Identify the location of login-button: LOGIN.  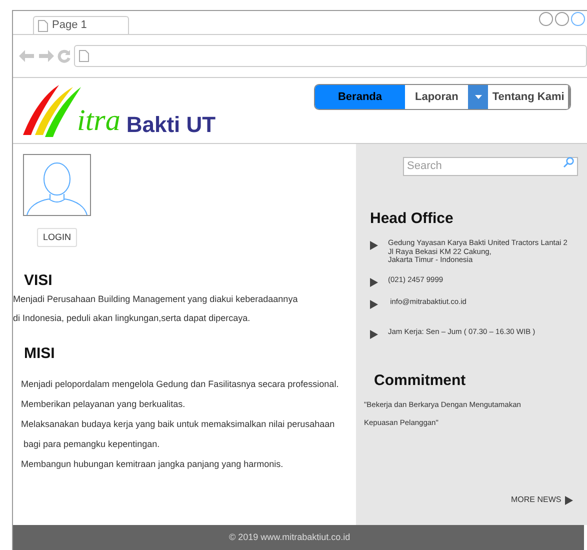
(57, 237).